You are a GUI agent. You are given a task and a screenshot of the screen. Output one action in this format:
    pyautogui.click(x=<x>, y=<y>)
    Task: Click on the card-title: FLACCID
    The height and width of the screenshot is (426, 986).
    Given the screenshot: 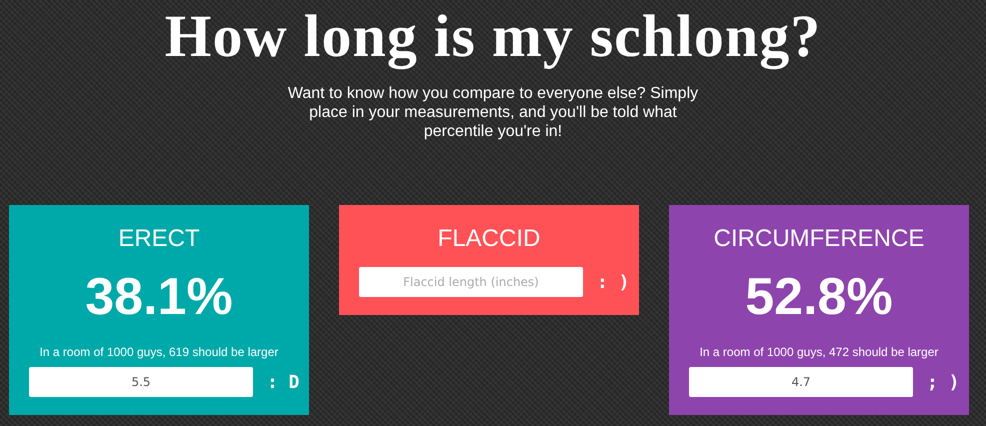 What is the action you would take?
    pyautogui.click(x=489, y=239)
    